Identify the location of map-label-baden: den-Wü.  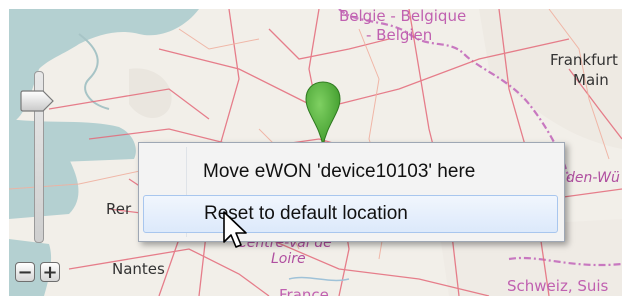
(593, 178).